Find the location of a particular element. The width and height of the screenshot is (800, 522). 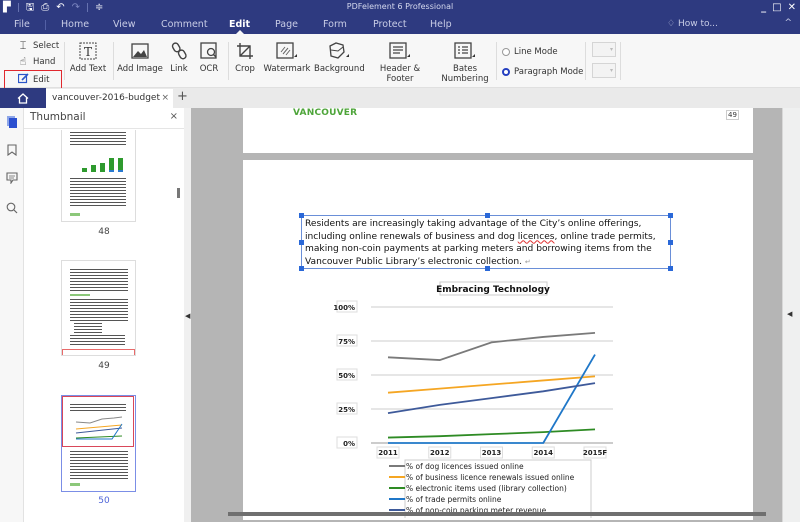

vancouver-logo: VANCOUVER is located at coordinates (325, 113).